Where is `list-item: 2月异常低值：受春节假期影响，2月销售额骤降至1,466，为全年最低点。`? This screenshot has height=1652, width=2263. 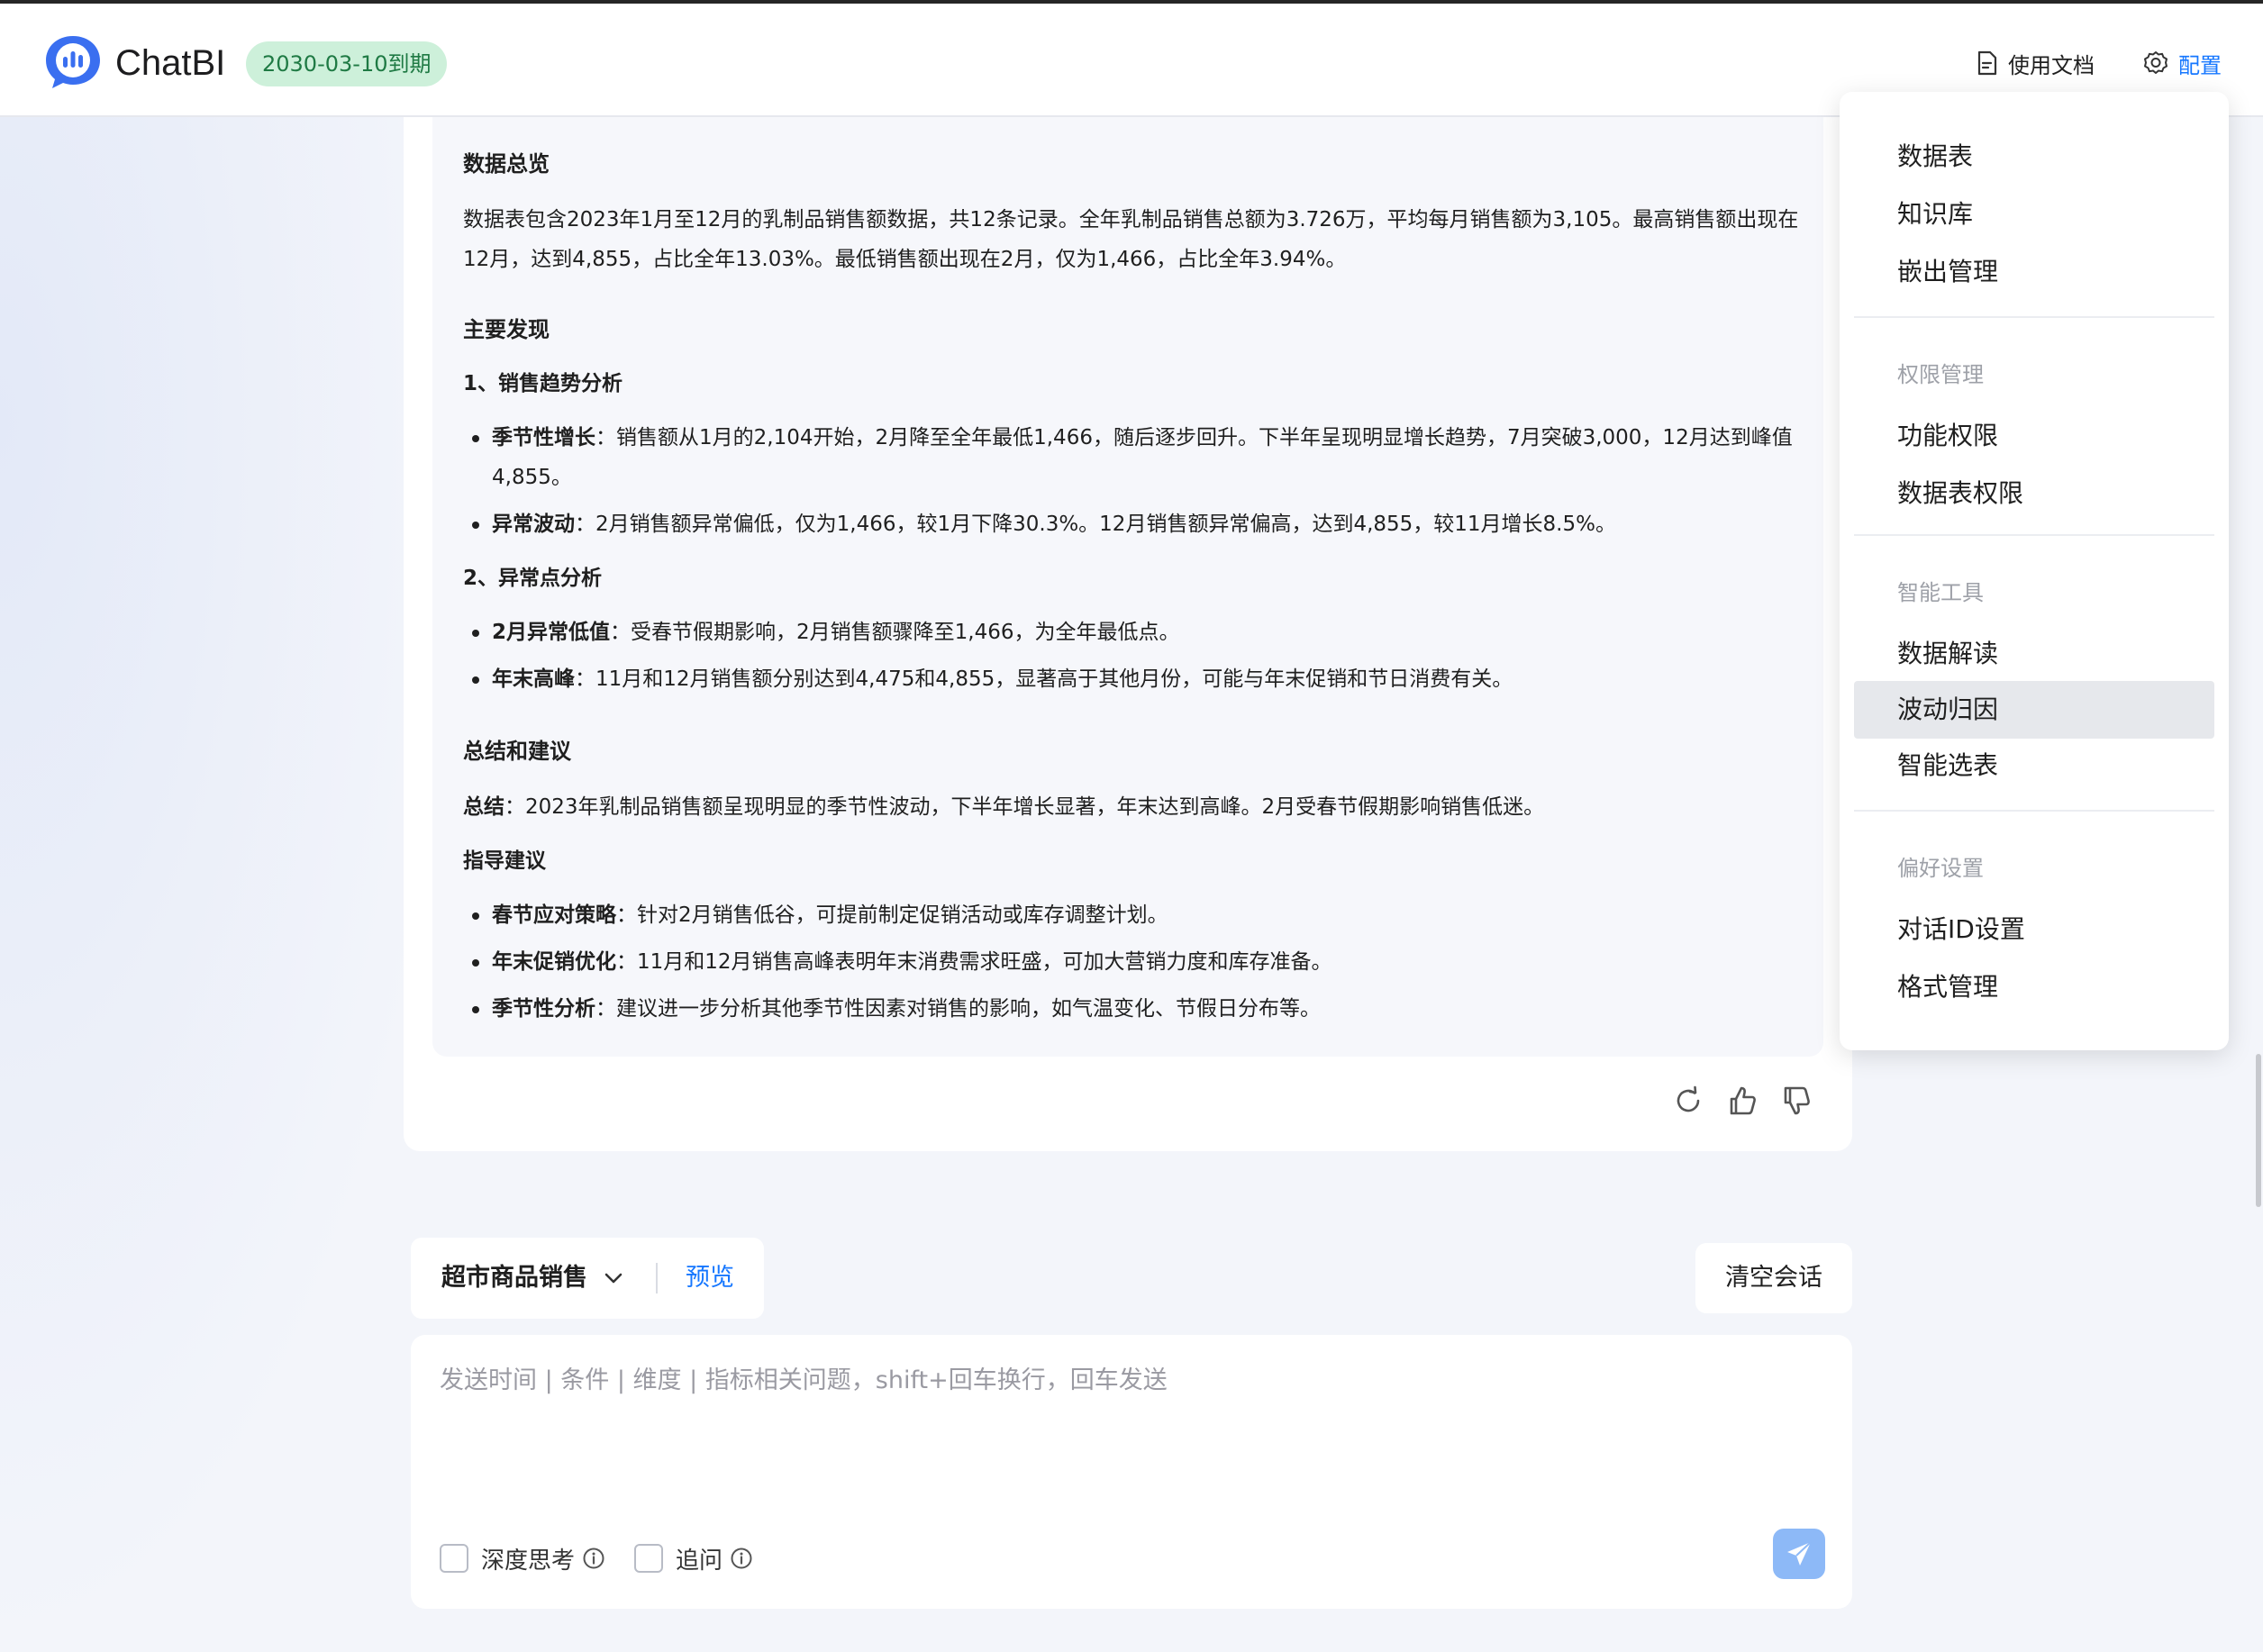
list-item: 2月异常低值：受春节假期影响，2月销售额骤降至1,466，为全年最低点。 is located at coordinates (1143, 632).